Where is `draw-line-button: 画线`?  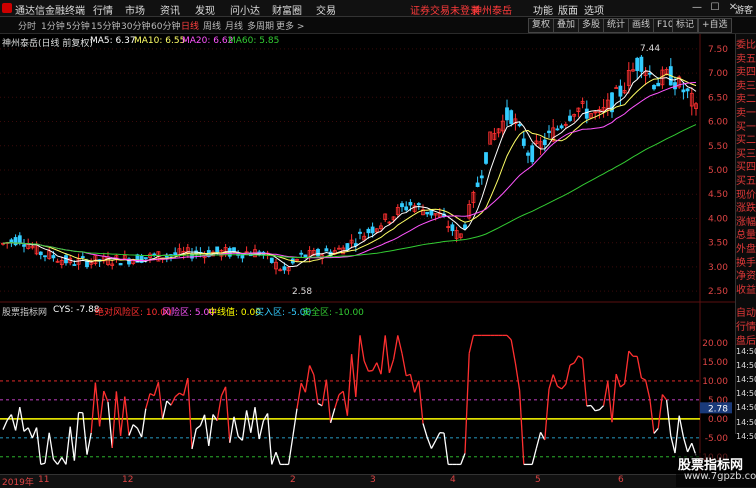 draw-line-button: 画线 is located at coordinates (641, 25).